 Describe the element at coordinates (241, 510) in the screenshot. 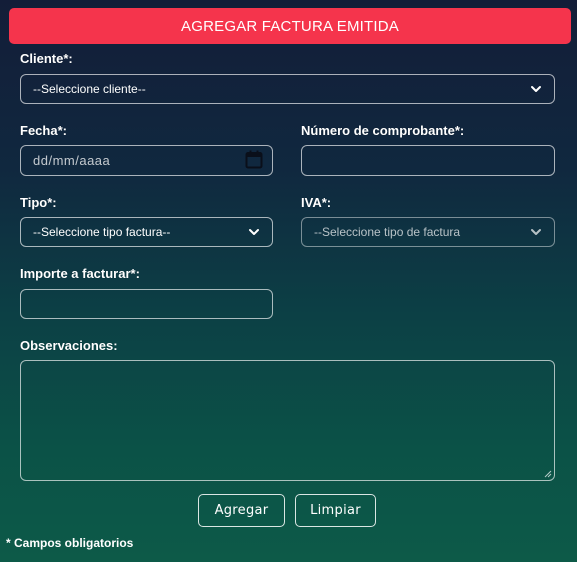

I see `agregar-button: Agregar` at that location.